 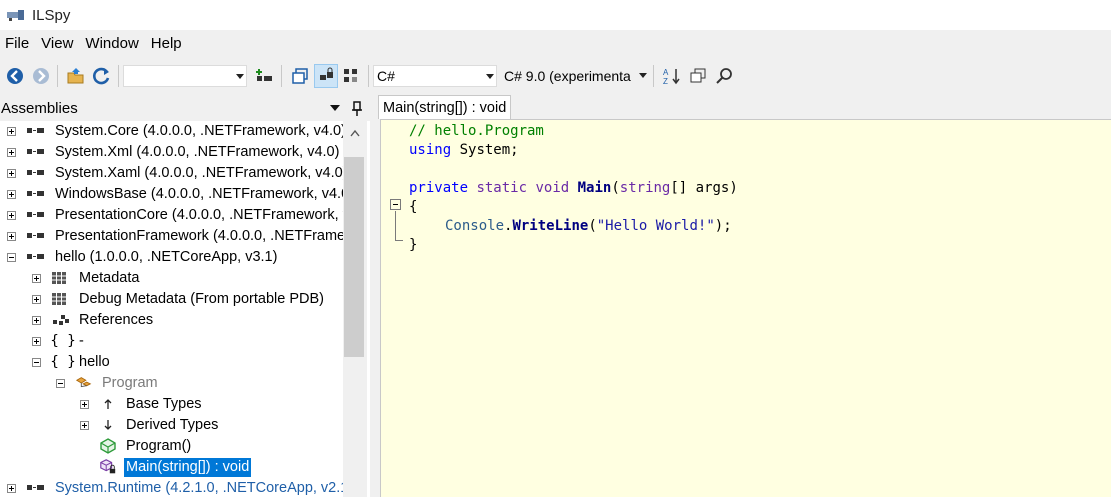 I want to click on window-button, so click(x=698, y=76).